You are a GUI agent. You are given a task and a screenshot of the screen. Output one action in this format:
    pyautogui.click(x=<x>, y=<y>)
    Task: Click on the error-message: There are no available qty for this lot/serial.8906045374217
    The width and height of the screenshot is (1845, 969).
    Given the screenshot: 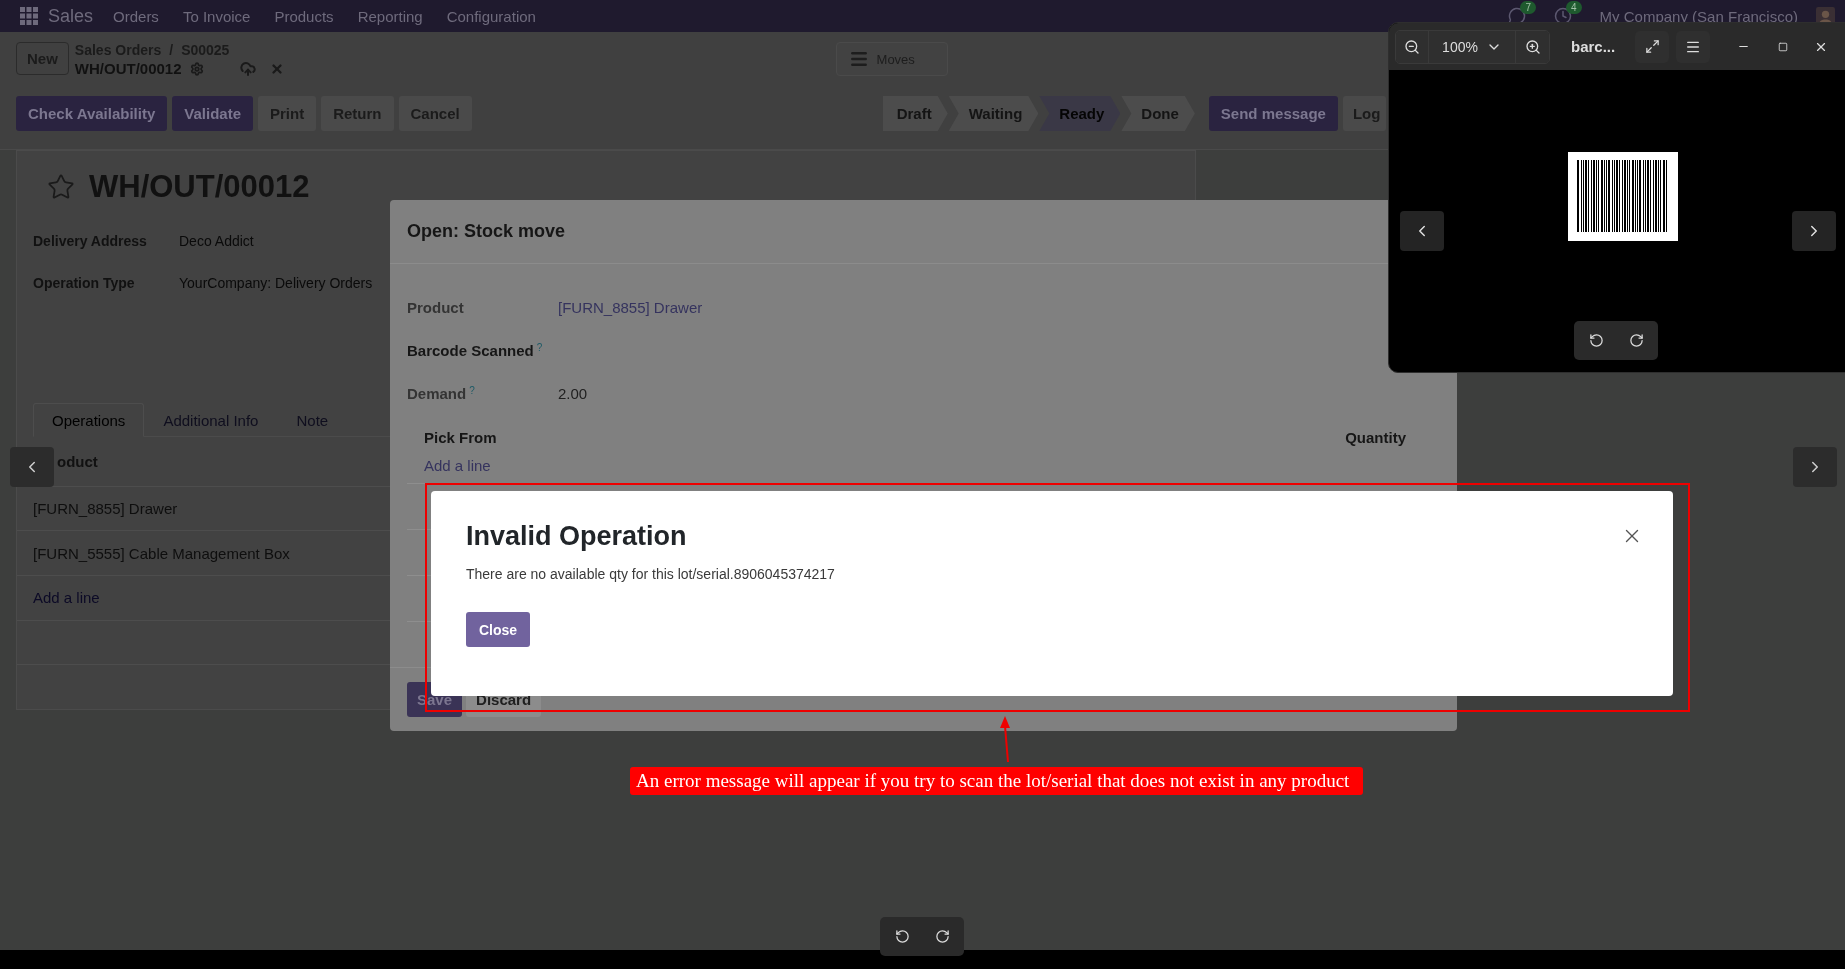 What is the action you would take?
    pyautogui.click(x=650, y=574)
    